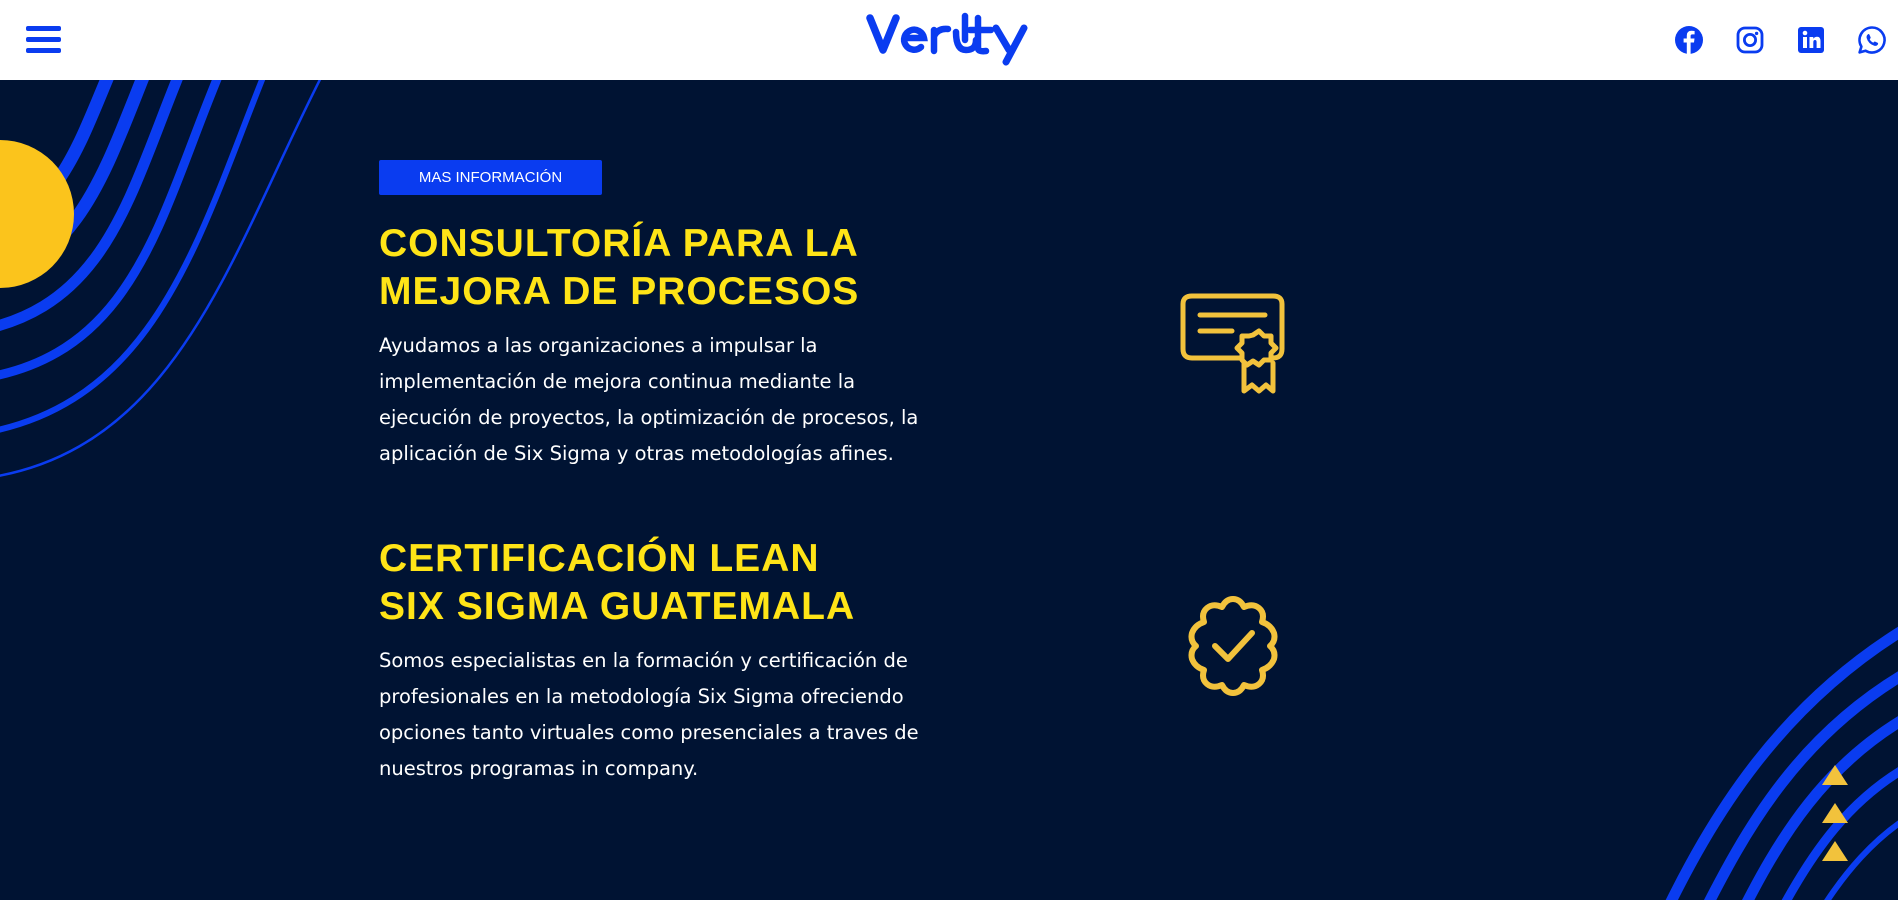 The width and height of the screenshot is (1898, 900). What do you see at coordinates (617, 606) in the screenshot?
I see `certification-heading-line2: SIX SIGMA GUATEMALA` at bounding box center [617, 606].